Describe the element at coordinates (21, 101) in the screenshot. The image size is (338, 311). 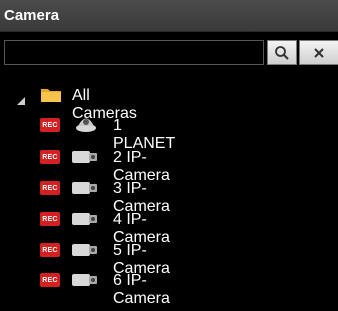
I see `expand-arrow-icon` at that location.